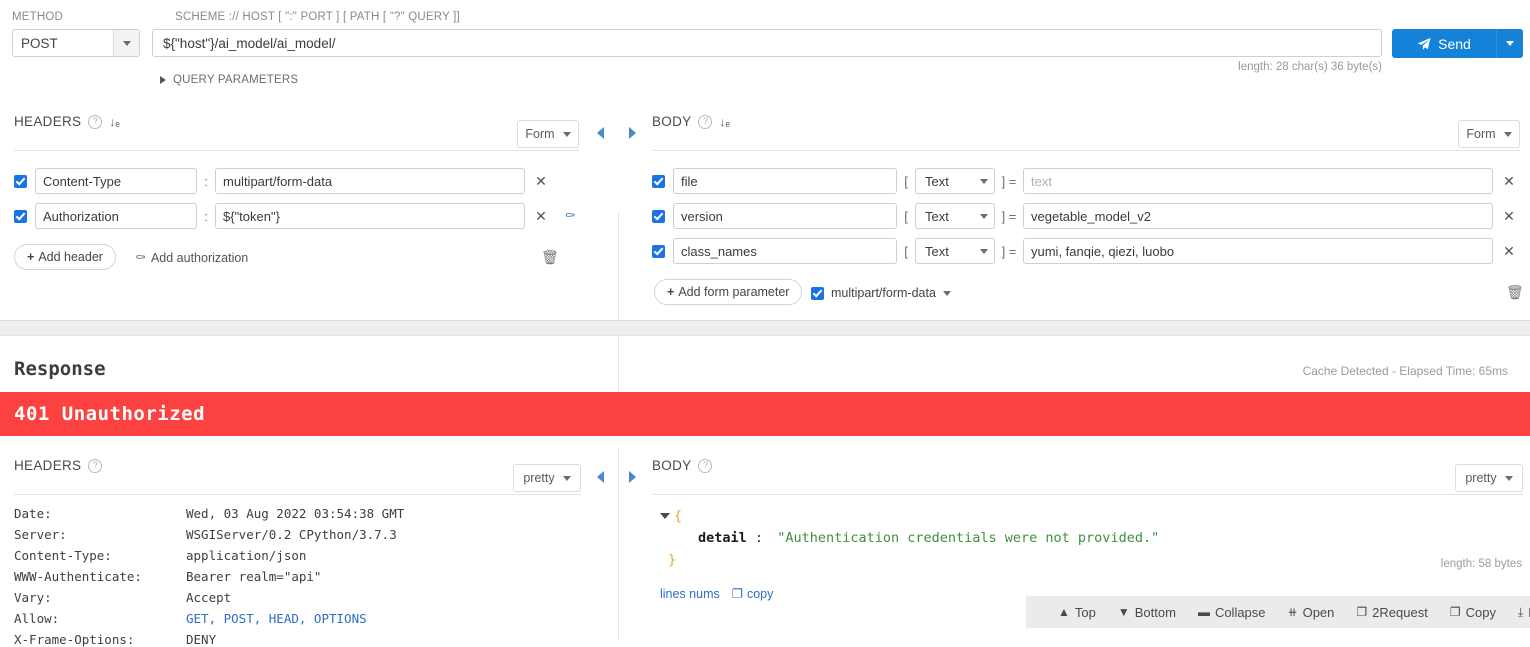 This screenshot has width=1530, height=647. What do you see at coordinates (1405, 371) in the screenshot?
I see `cache-elapsed-info: Cache Detected - Elapsed Time: 65ms` at bounding box center [1405, 371].